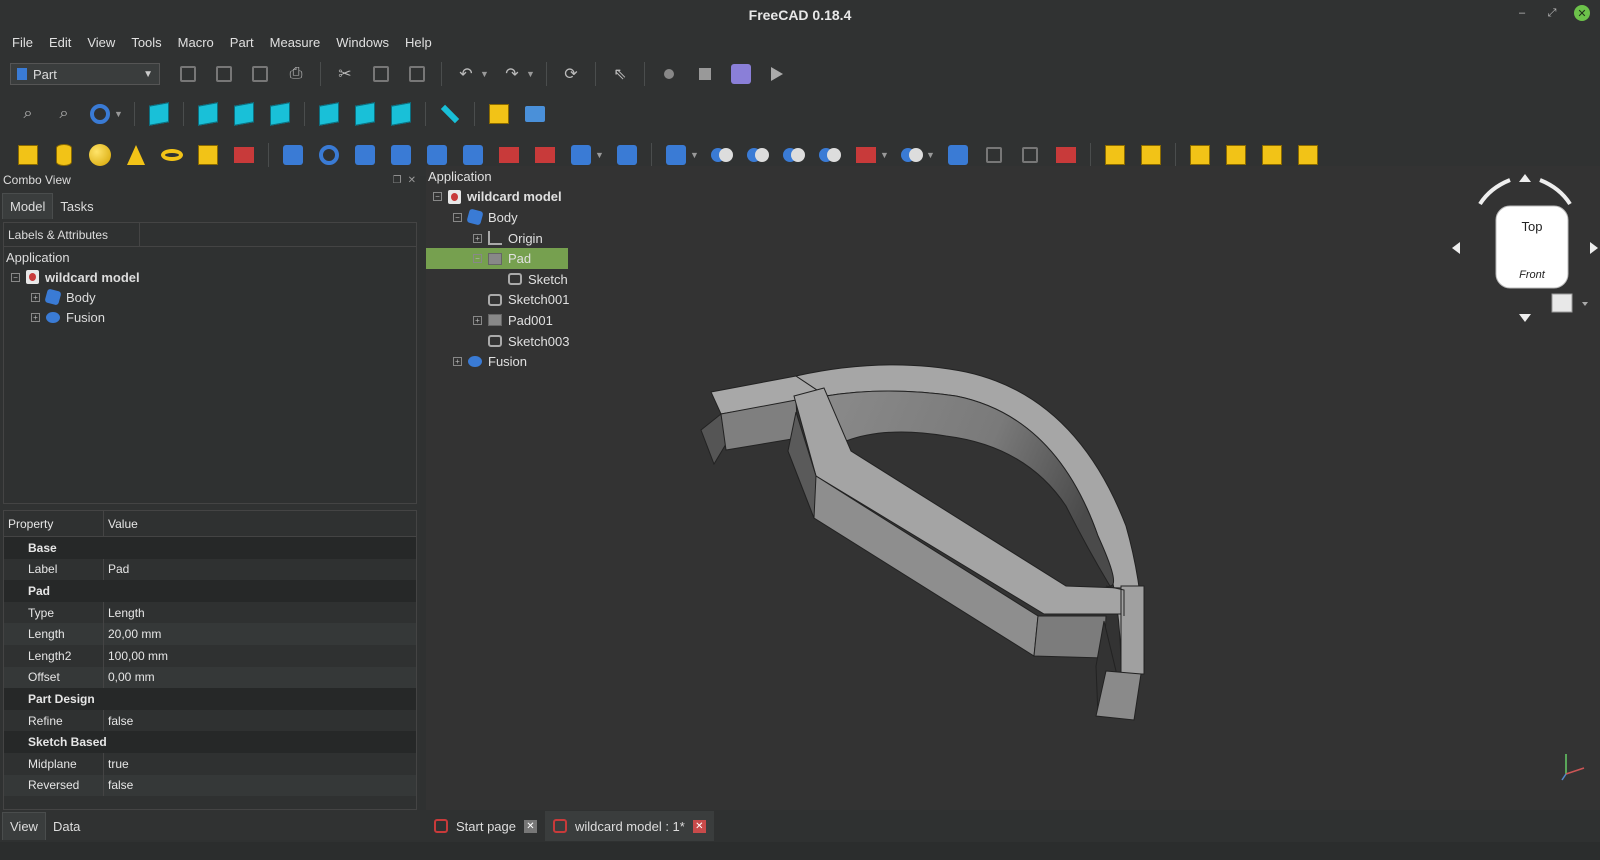 The image size is (1600, 860). Describe the element at coordinates (535, 114) in the screenshot. I see `create-group-button` at that location.